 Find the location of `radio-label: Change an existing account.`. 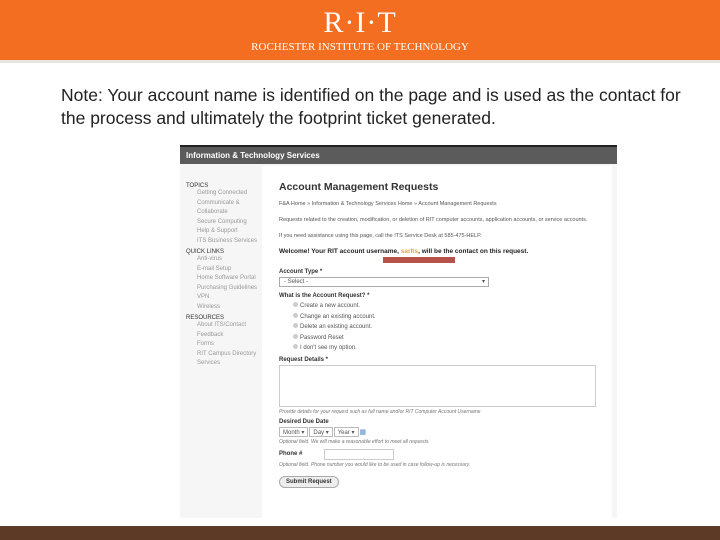

radio-label: Change an existing account. is located at coordinates (338, 316).